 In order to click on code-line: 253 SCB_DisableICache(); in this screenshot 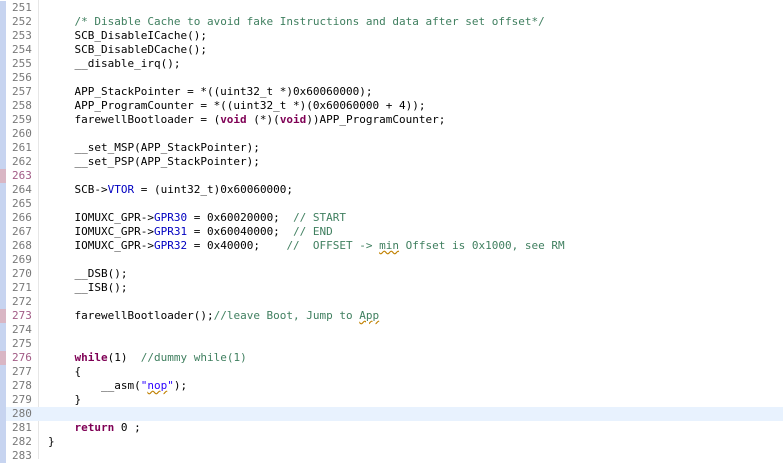, I will do `click(391, 36)`.